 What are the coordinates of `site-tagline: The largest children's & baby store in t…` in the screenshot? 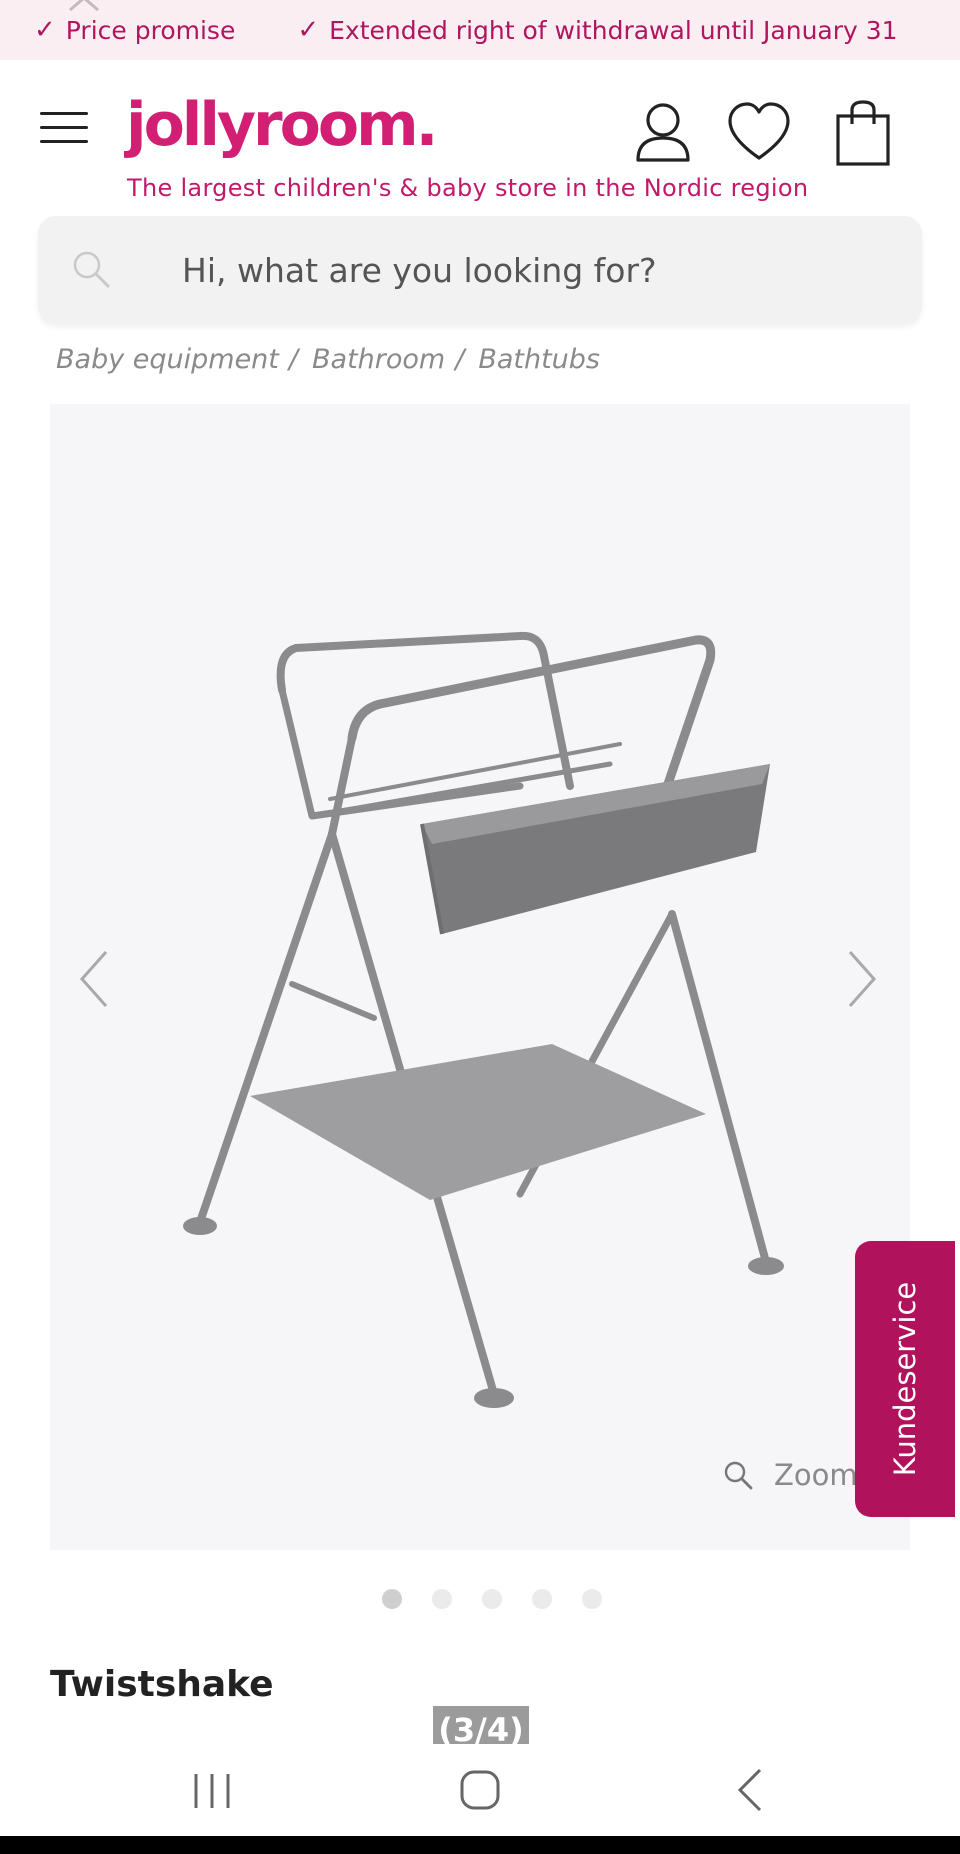 It's located at (468, 188).